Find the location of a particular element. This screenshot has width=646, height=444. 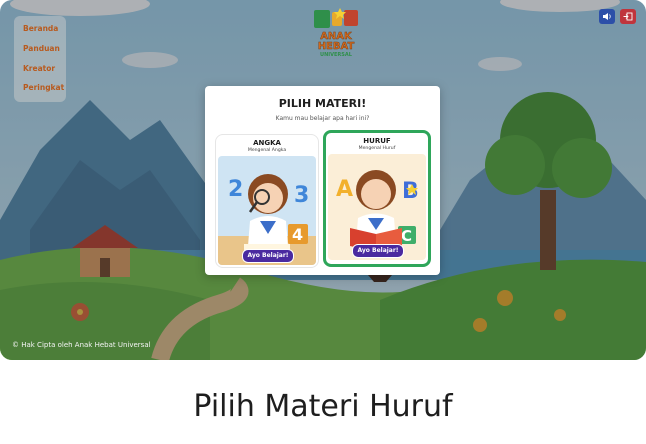

card-subtitle: Mengenal Huruf is located at coordinates (377, 148).